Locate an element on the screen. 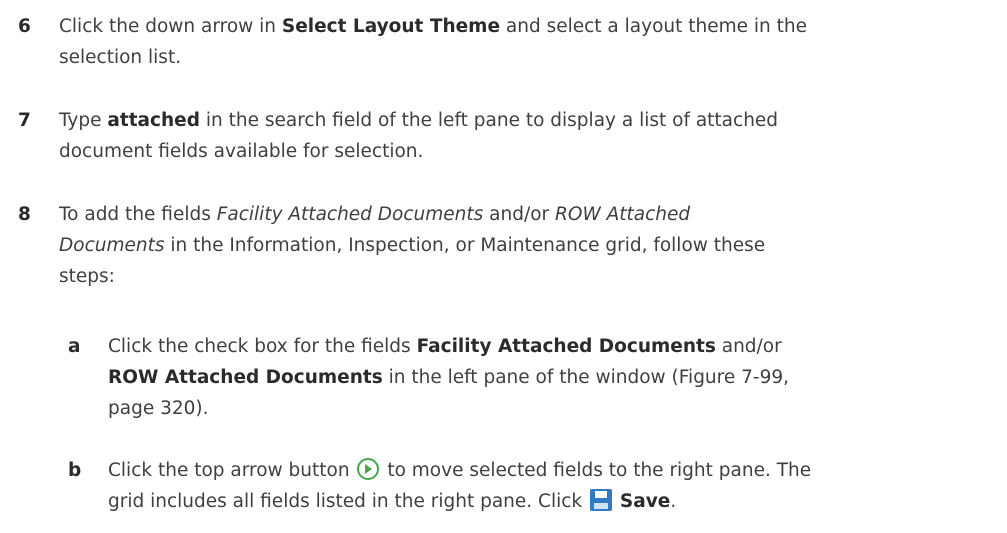  field-name-documents: Documents is located at coordinates (112, 245).